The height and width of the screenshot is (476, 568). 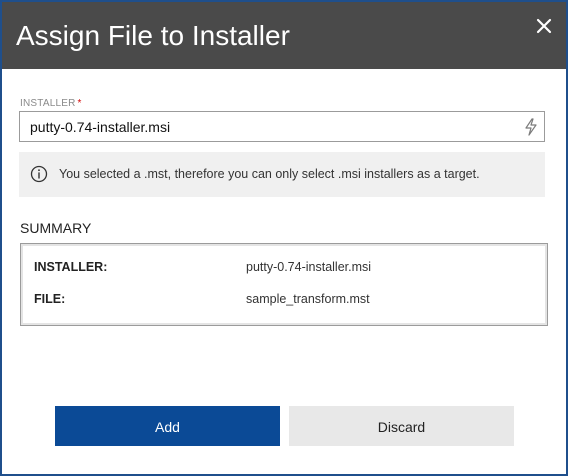 I want to click on discard-button: Discard, so click(x=401, y=426).